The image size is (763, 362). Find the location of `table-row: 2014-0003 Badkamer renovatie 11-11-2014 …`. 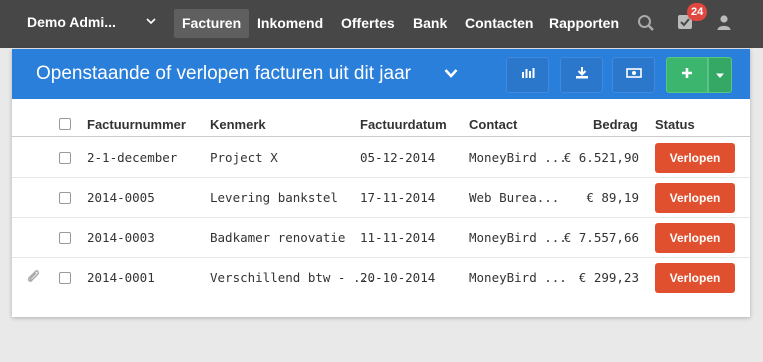

table-row: 2014-0003 Badkamer renovatie 11-11-2014 … is located at coordinates (381, 238).